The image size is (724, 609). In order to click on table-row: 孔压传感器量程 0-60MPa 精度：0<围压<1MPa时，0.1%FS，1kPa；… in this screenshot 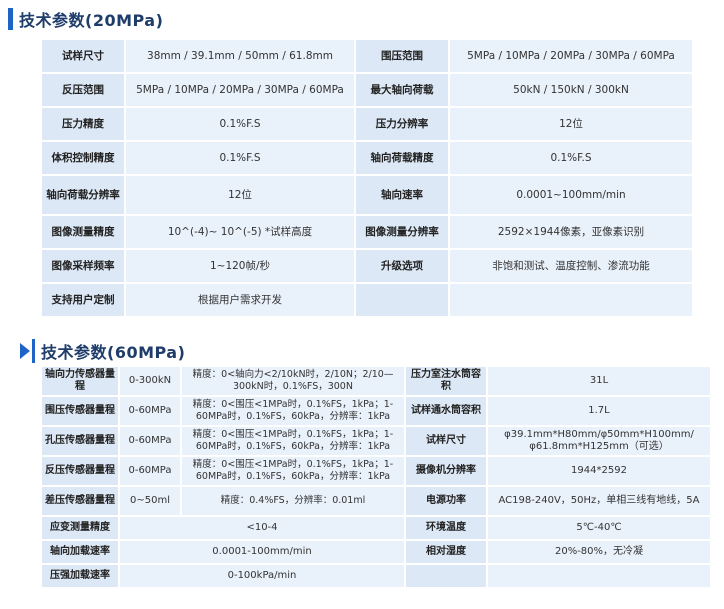, I will do `click(376, 441)`.